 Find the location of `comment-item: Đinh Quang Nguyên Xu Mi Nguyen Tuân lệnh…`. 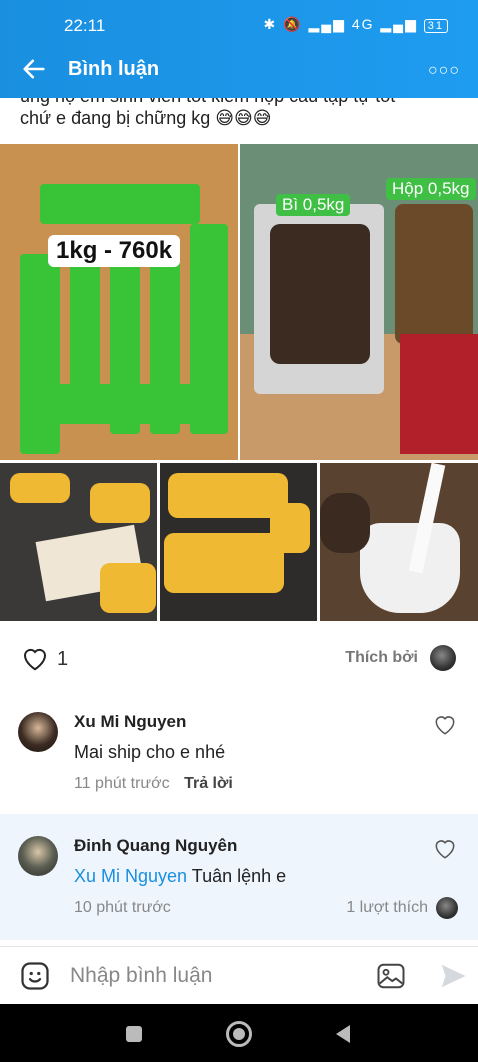

comment-item: Đinh Quang Nguyên Xu Mi Nguyen Tuân lệnh… is located at coordinates (239, 877).